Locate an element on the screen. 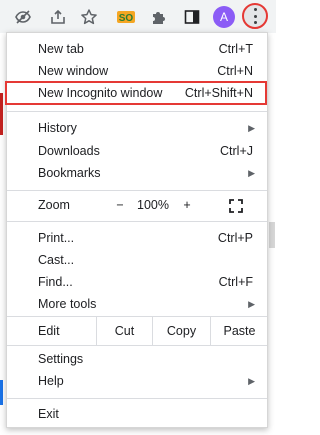 This screenshot has width=320, height=435. zoom-level: 100% is located at coordinates (153, 205).